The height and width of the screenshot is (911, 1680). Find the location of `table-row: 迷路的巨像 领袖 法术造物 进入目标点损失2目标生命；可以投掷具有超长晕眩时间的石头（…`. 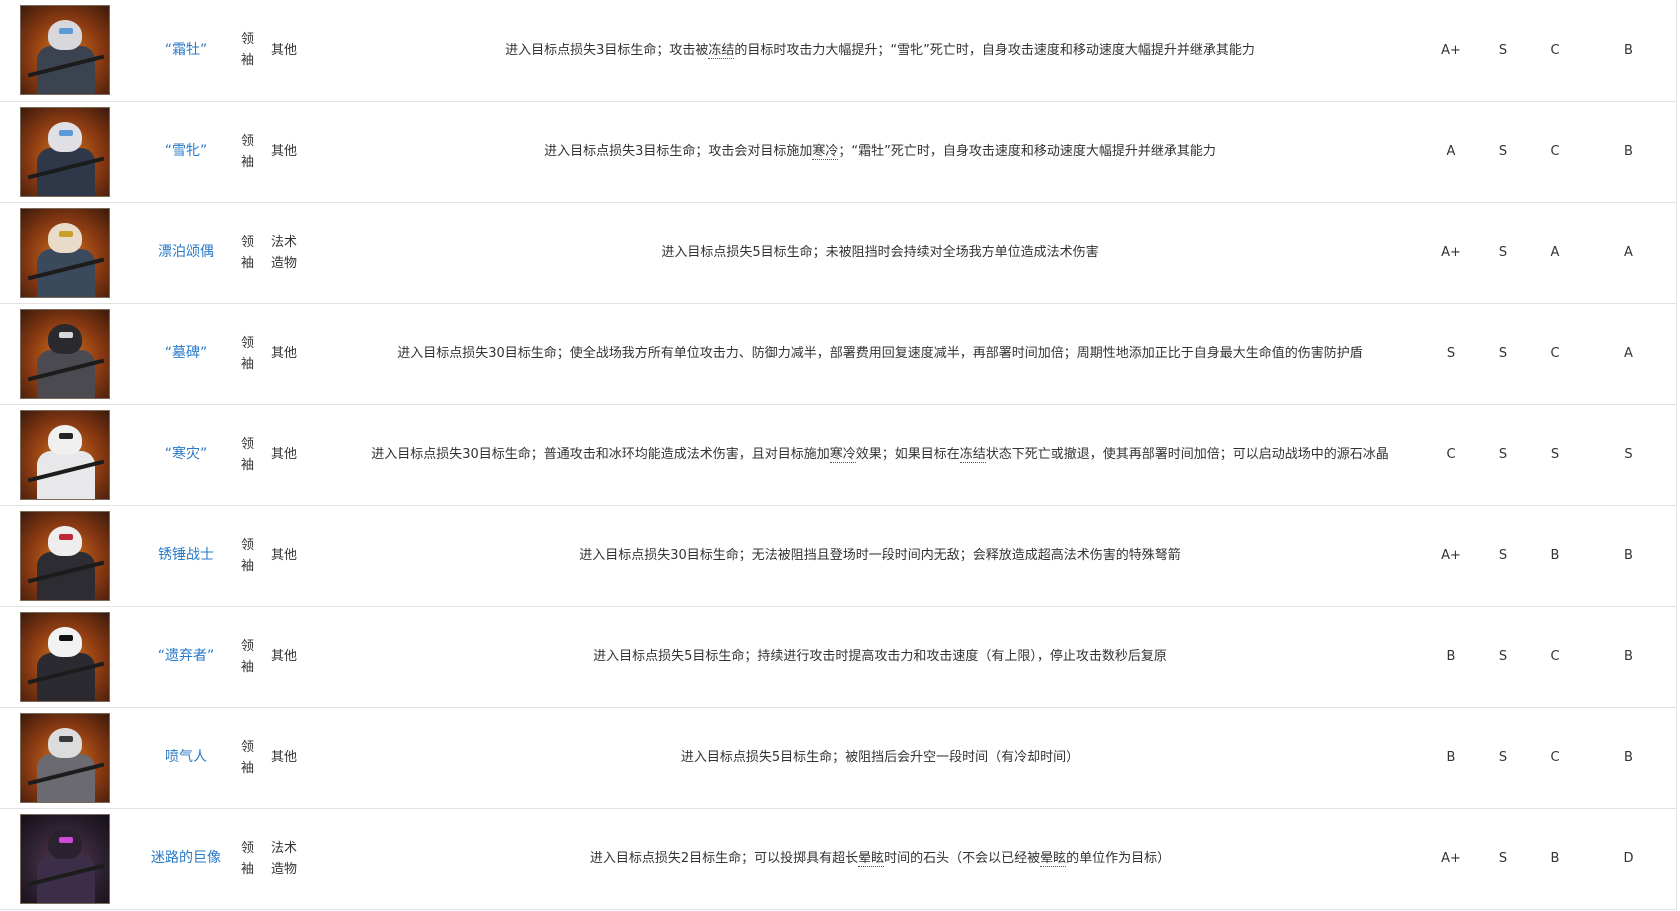

table-row: 迷路的巨像 领袖 法术造物 进入目标点损失2目标生命；可以投掷具有超长晕眩时间的石头（… is located at coordinates (838, 859).